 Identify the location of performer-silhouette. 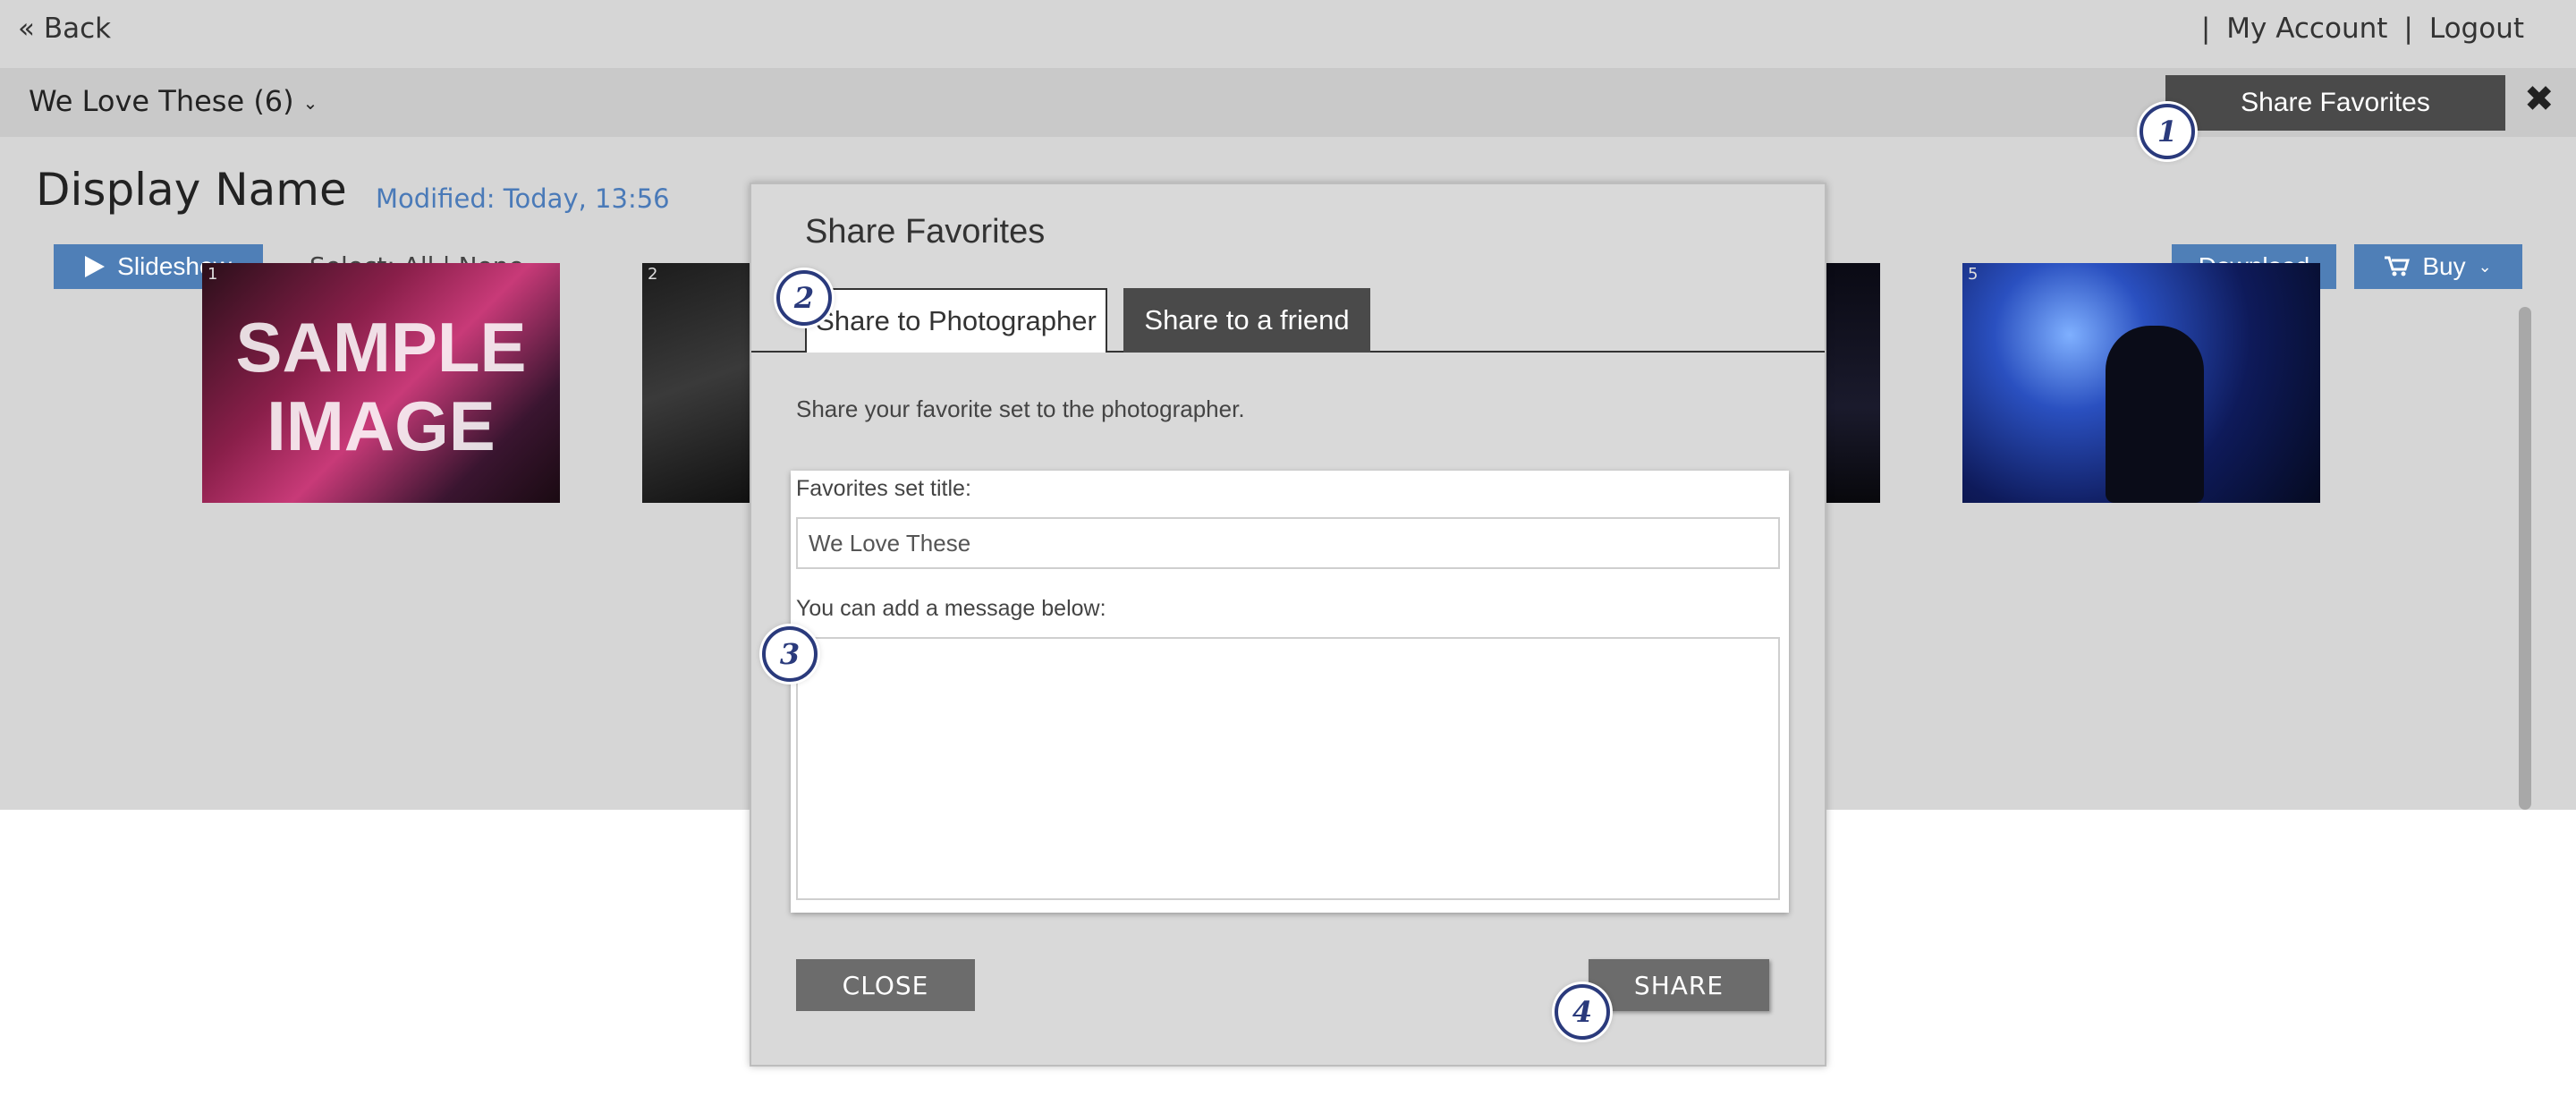
(2155, 414).